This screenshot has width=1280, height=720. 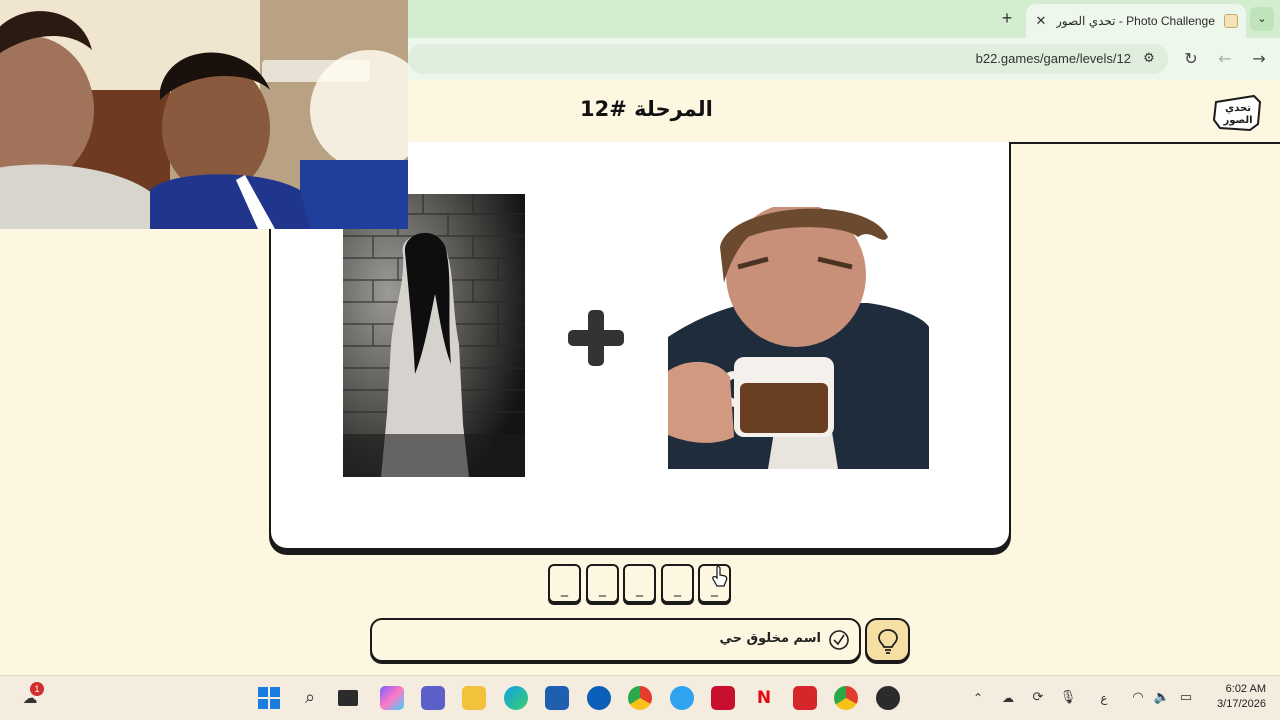 I want to click on answer-slot-2: _, so click(x=602, y=583).